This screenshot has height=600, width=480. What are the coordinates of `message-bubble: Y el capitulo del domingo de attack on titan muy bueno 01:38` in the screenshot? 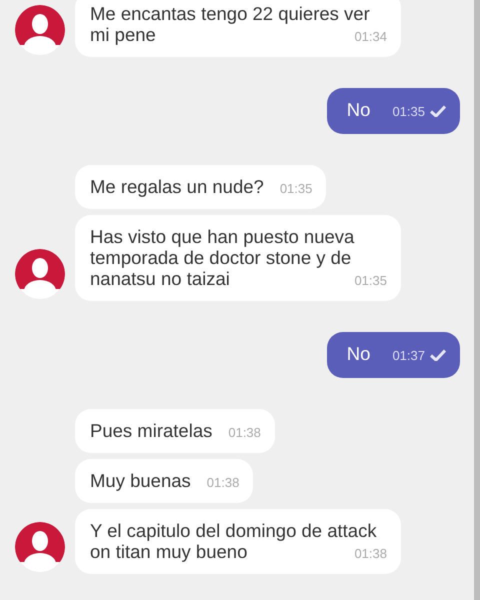 It's located at (238, 541).